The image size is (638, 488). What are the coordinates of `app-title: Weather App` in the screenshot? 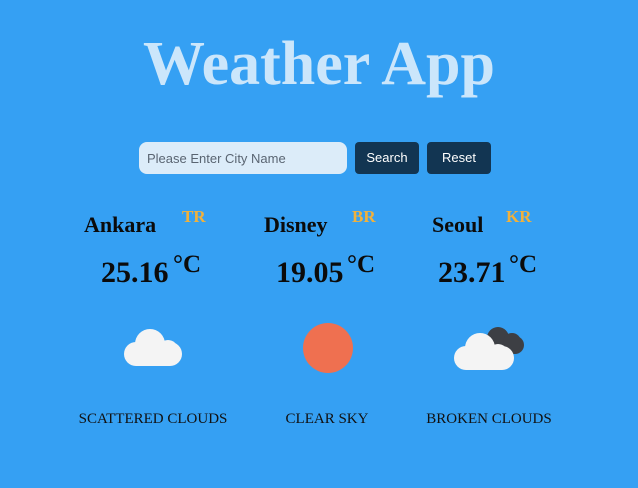 It's located at (319, 64).